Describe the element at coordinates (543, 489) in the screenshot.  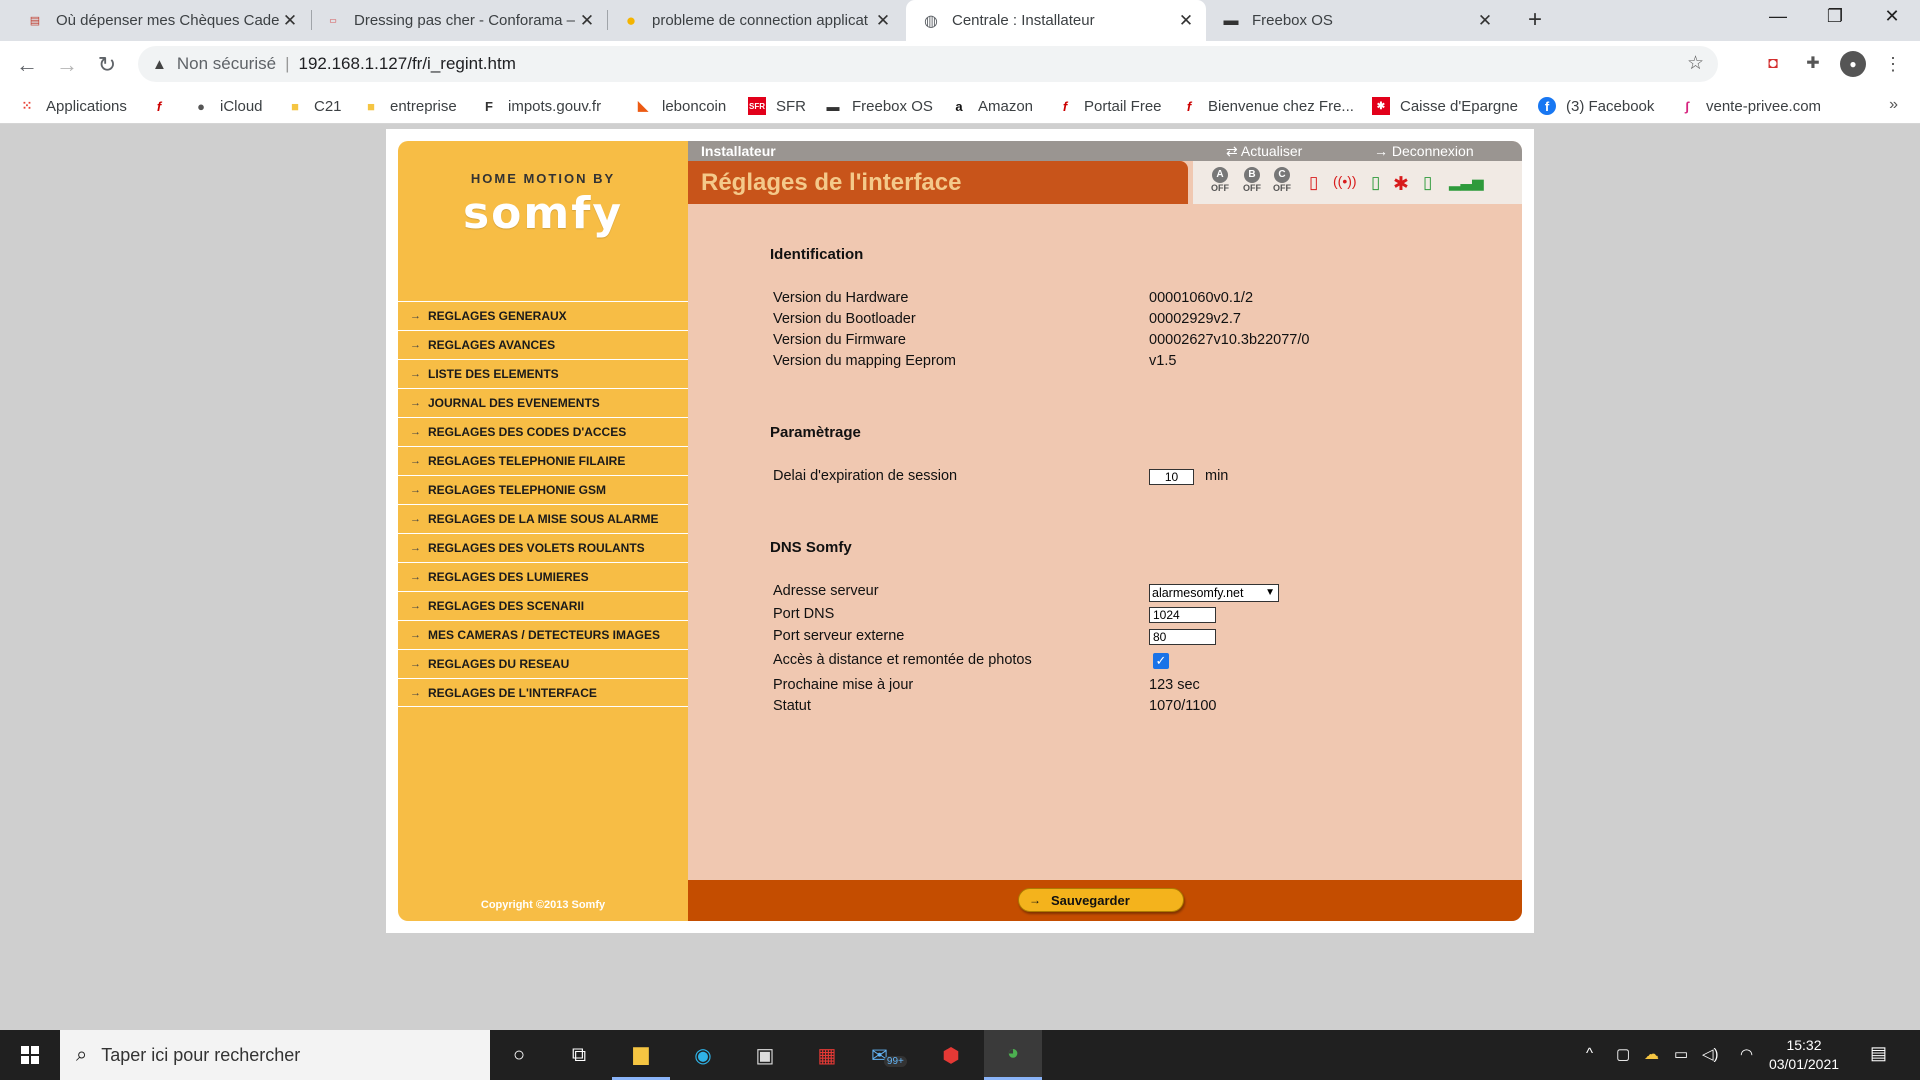
I see `sidebar-item-telephonie-gsm: → REGLAGES TELEPHONIE GSM` at that location.